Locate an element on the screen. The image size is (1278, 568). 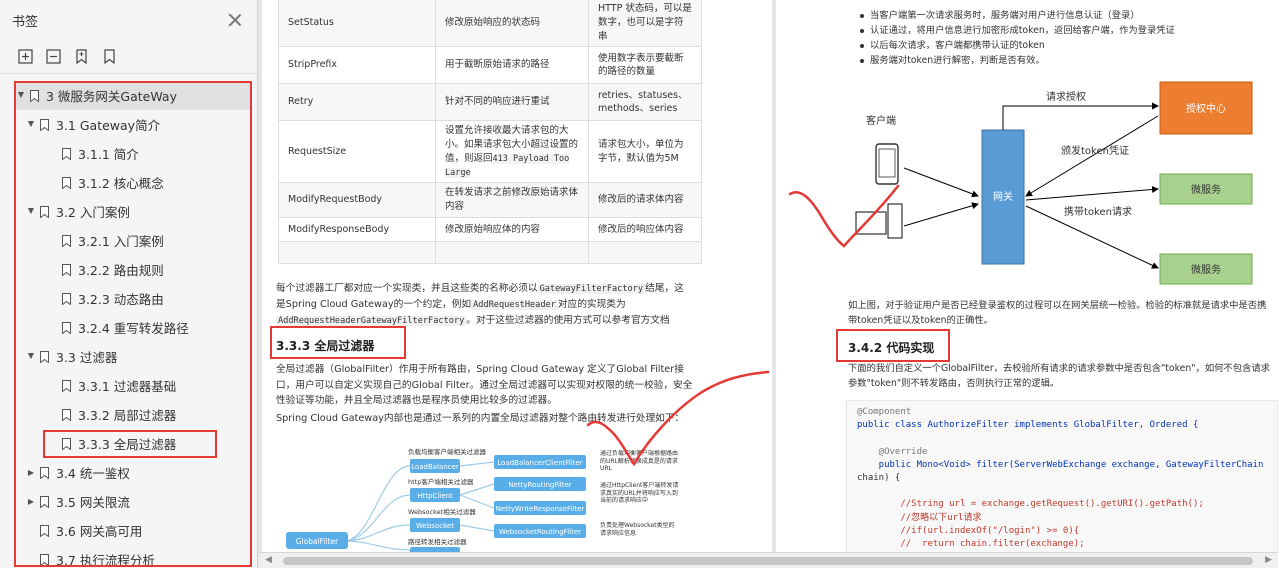
bookmark-label: 3.2.4 重写转发路径 is located at coordinates (133, 328).